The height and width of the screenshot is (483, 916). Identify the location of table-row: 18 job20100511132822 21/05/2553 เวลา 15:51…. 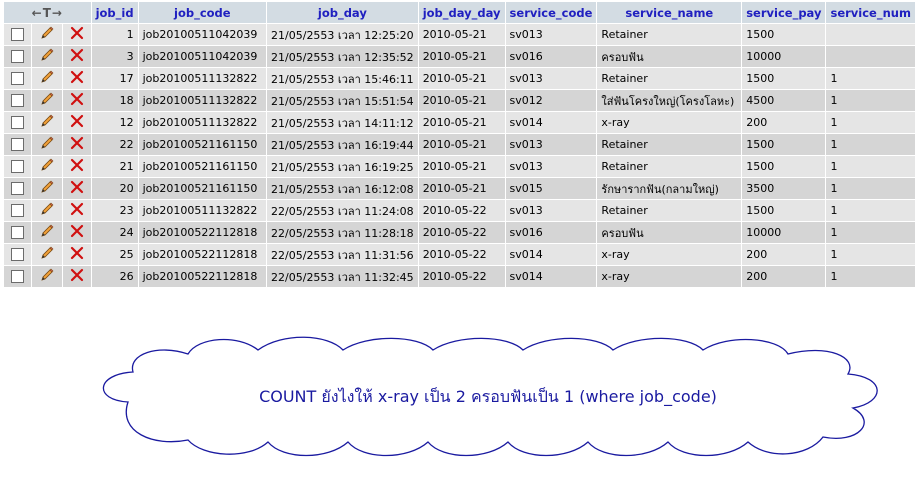
(459, 100).